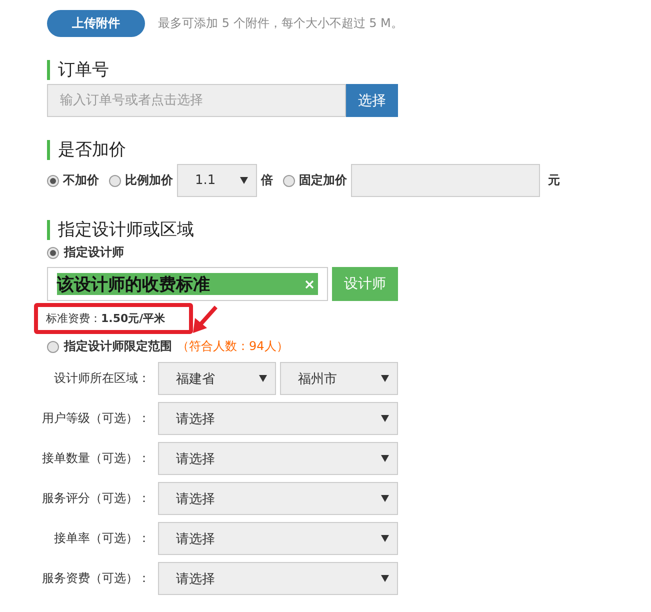  I want to click on section-heading: 是否加价, so click(349, 150).